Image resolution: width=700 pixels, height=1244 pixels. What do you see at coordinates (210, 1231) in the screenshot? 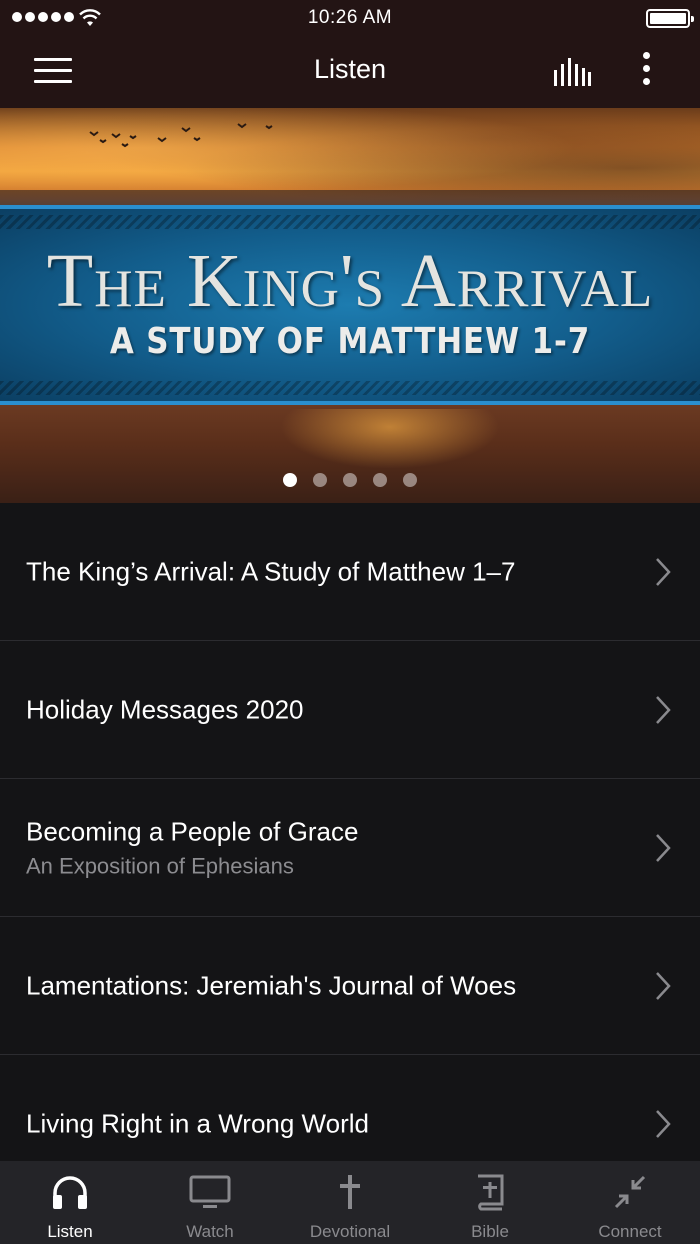
I see `tab-label: Watch` at bounding box center [210, 1231].